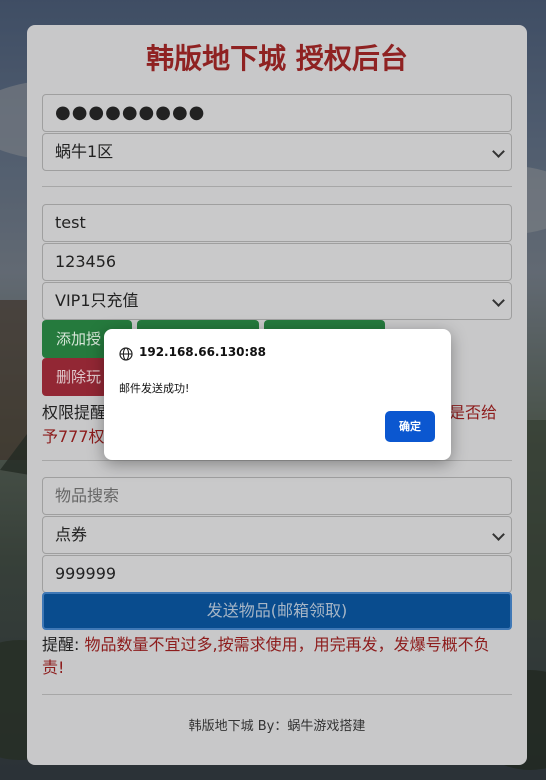  What do you see at coordinates (71, 534) in the screenshot?
I see `currency-selected-value: 点券` at bounding box center [71, 534].